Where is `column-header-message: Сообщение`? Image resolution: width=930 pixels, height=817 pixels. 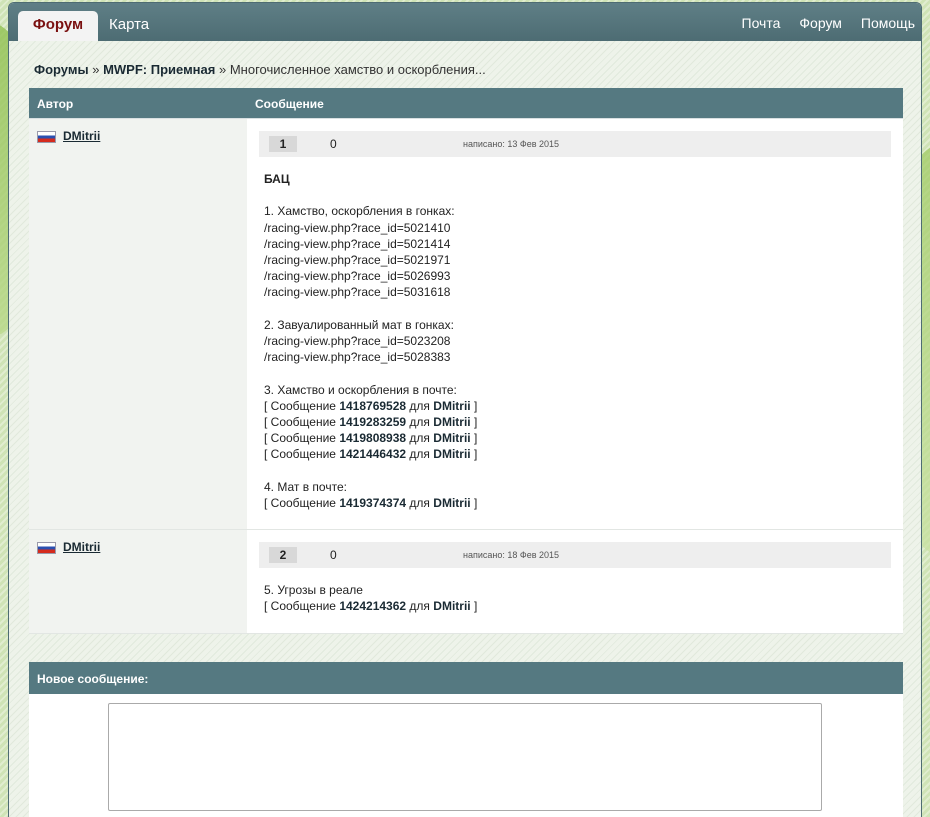 column-header-message: Сообщение is located at coordinates (289, 104).